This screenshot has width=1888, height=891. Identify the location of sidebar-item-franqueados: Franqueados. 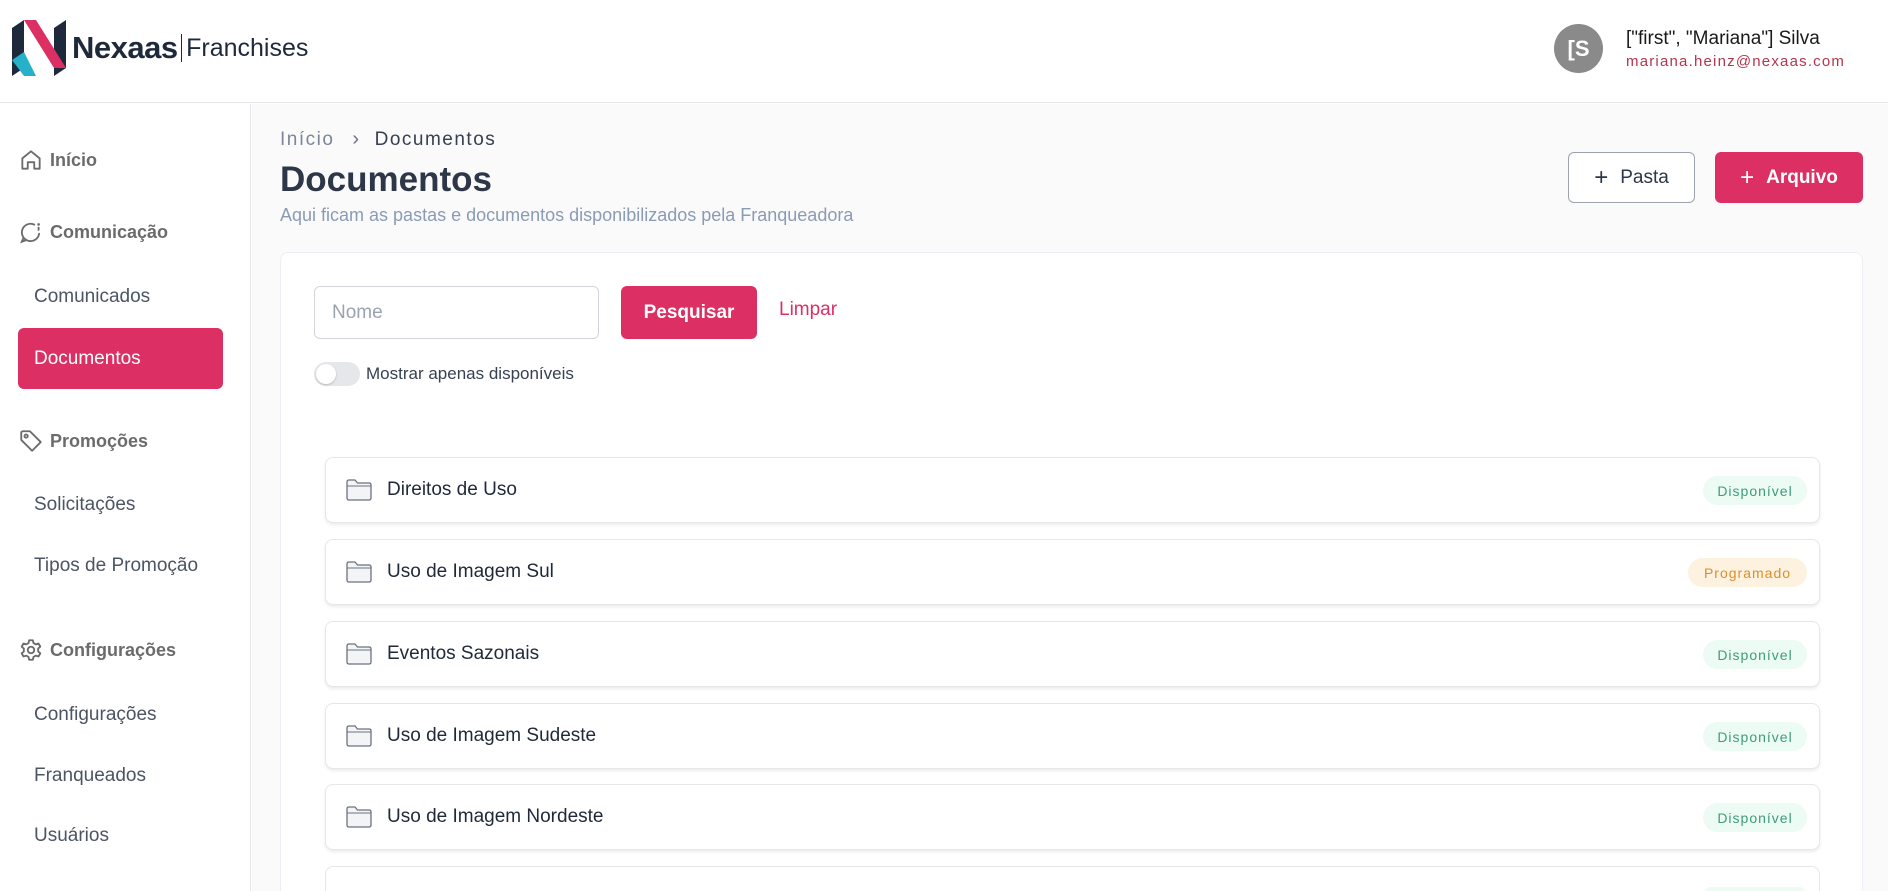
(90, 776).